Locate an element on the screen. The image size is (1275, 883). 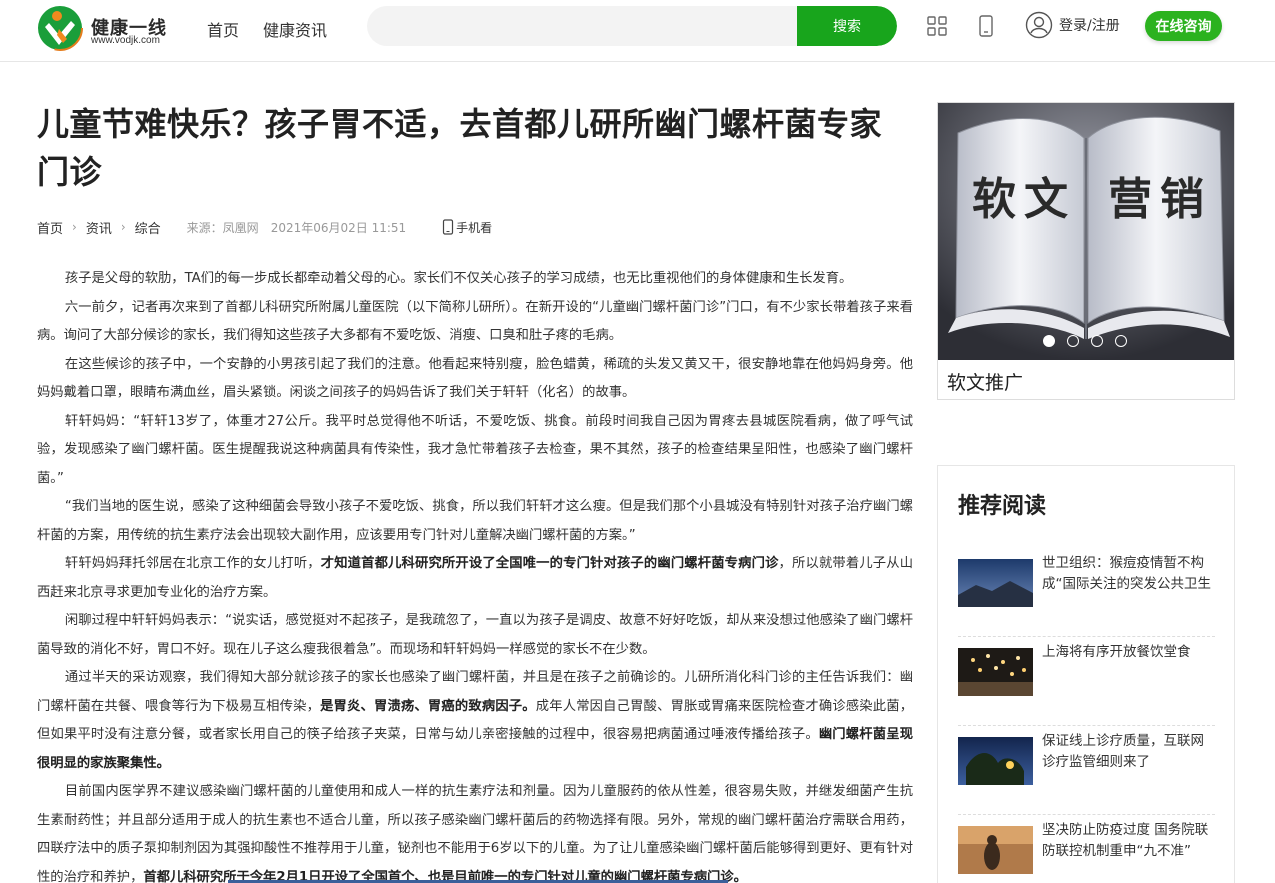
bold-emphasis: 是胃炎、胃溃疡、胃癌的致病因子。 is located at coordinates (428, 706).